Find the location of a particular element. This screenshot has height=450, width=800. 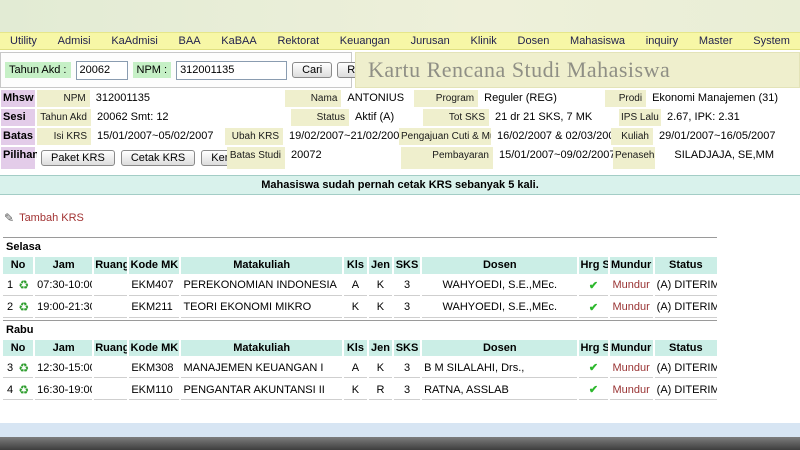

npm-field-label: NPM is located at coordinates (63, 98).